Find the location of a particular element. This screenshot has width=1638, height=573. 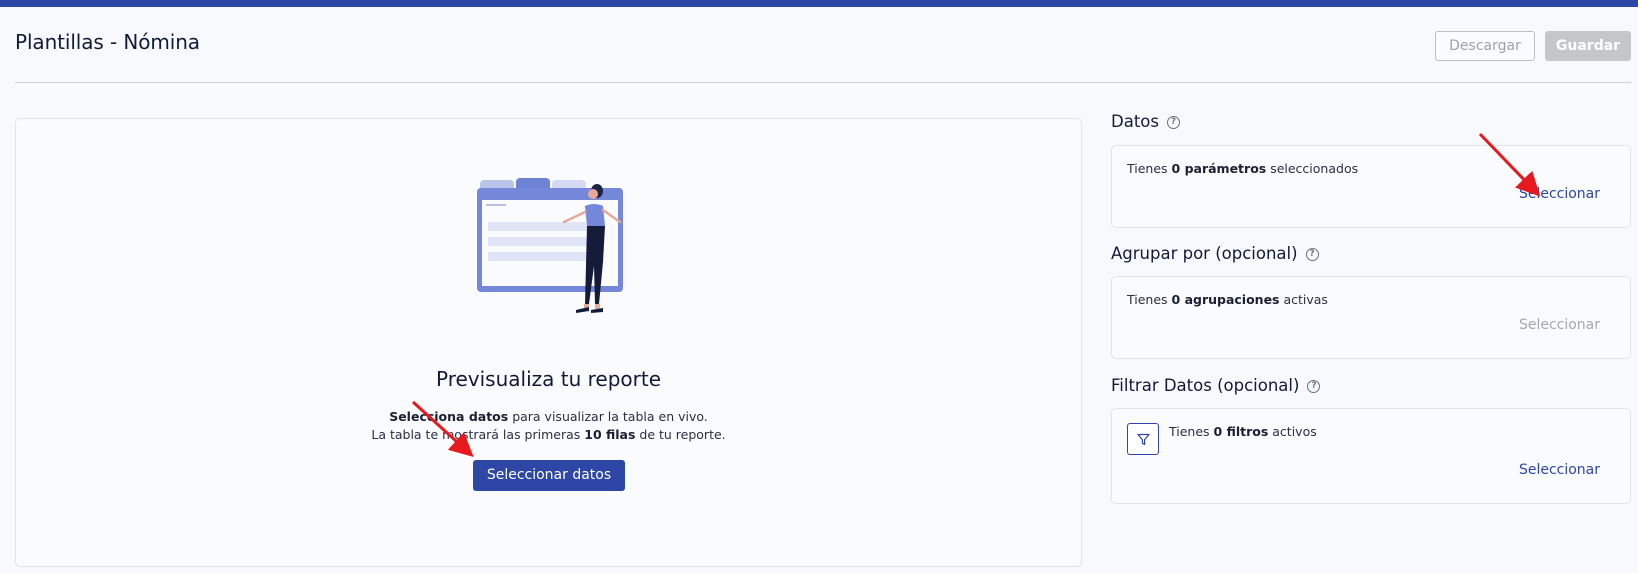

agrupar-select-link: Seleccionar is located at coordinates (1559, 325).